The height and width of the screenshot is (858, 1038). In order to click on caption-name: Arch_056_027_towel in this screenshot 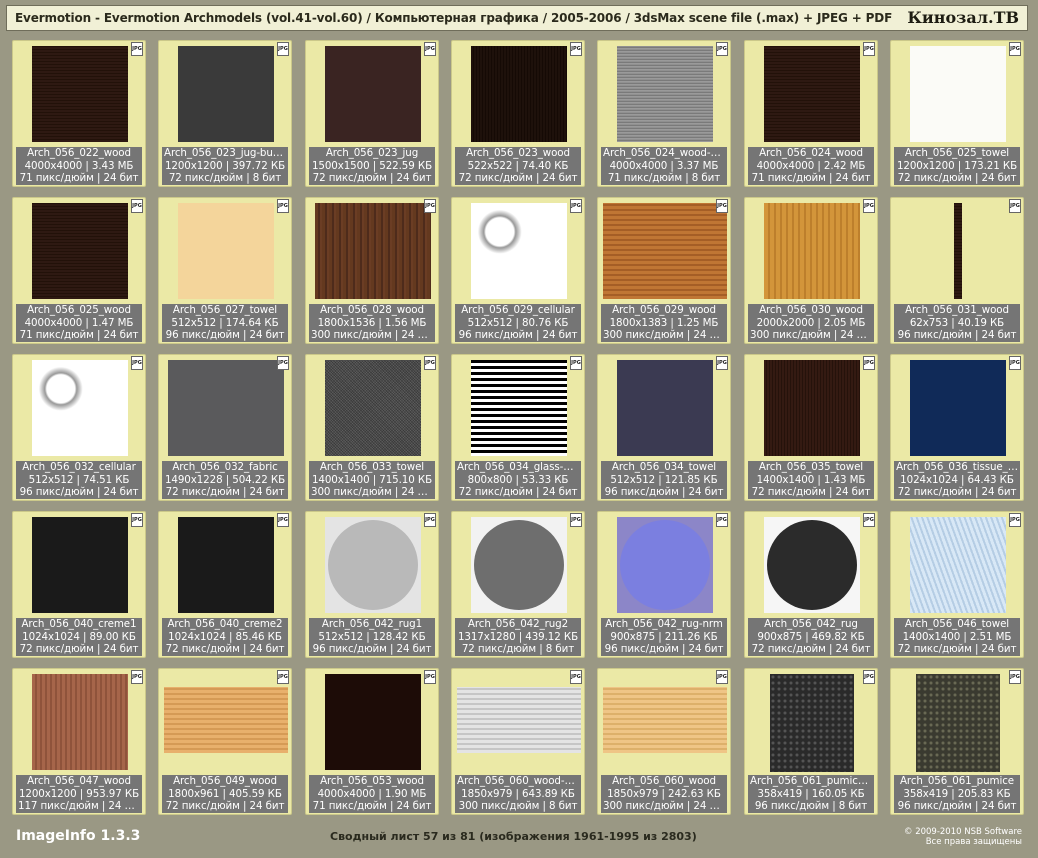, I will do `click(225, 310)`.